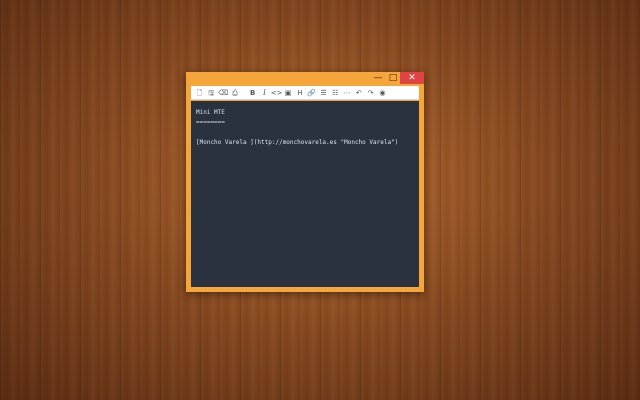 The image size is (640, 400). Describe the element at coordinates (199, 93) in the screenshot. I see `new-file-icon: 🗋` at that location.